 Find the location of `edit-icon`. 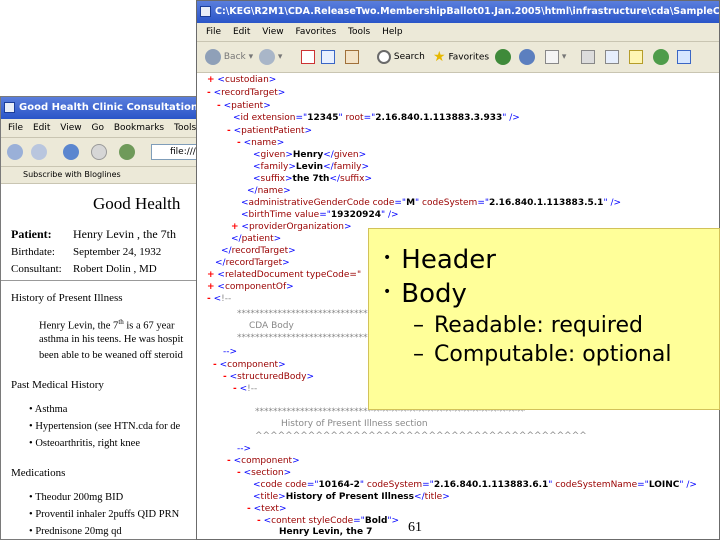

edit-icon is located at coordinates (612, 56).